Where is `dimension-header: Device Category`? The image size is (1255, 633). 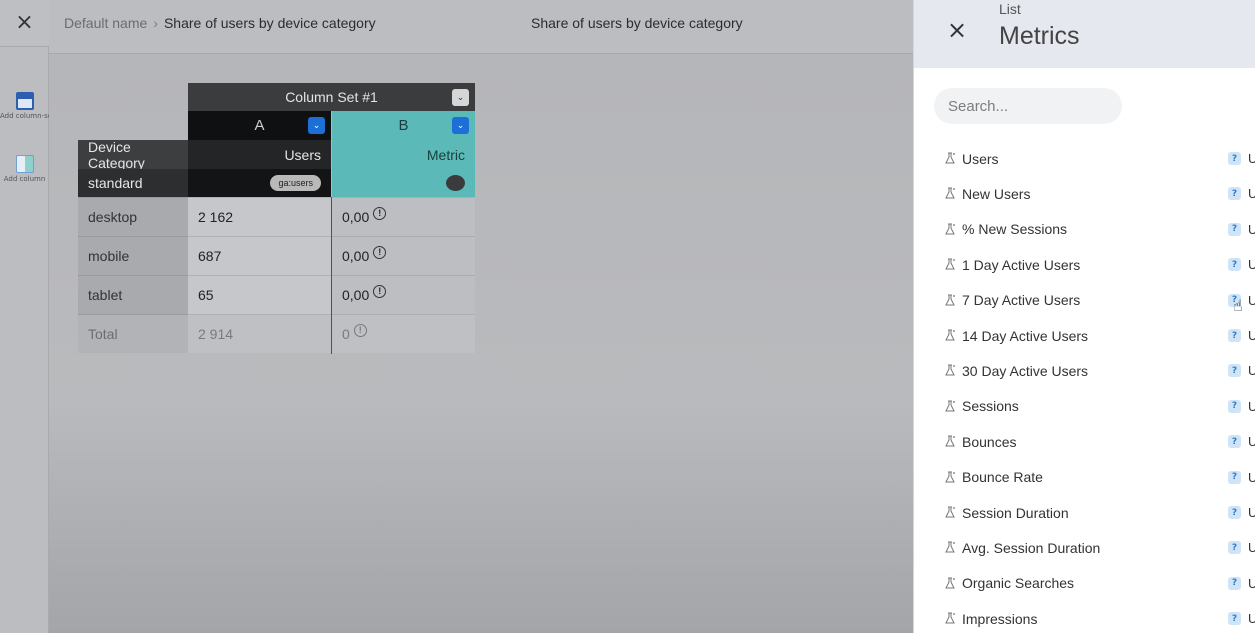 dimension-header: Device Category is located at coordinates (133, 155).